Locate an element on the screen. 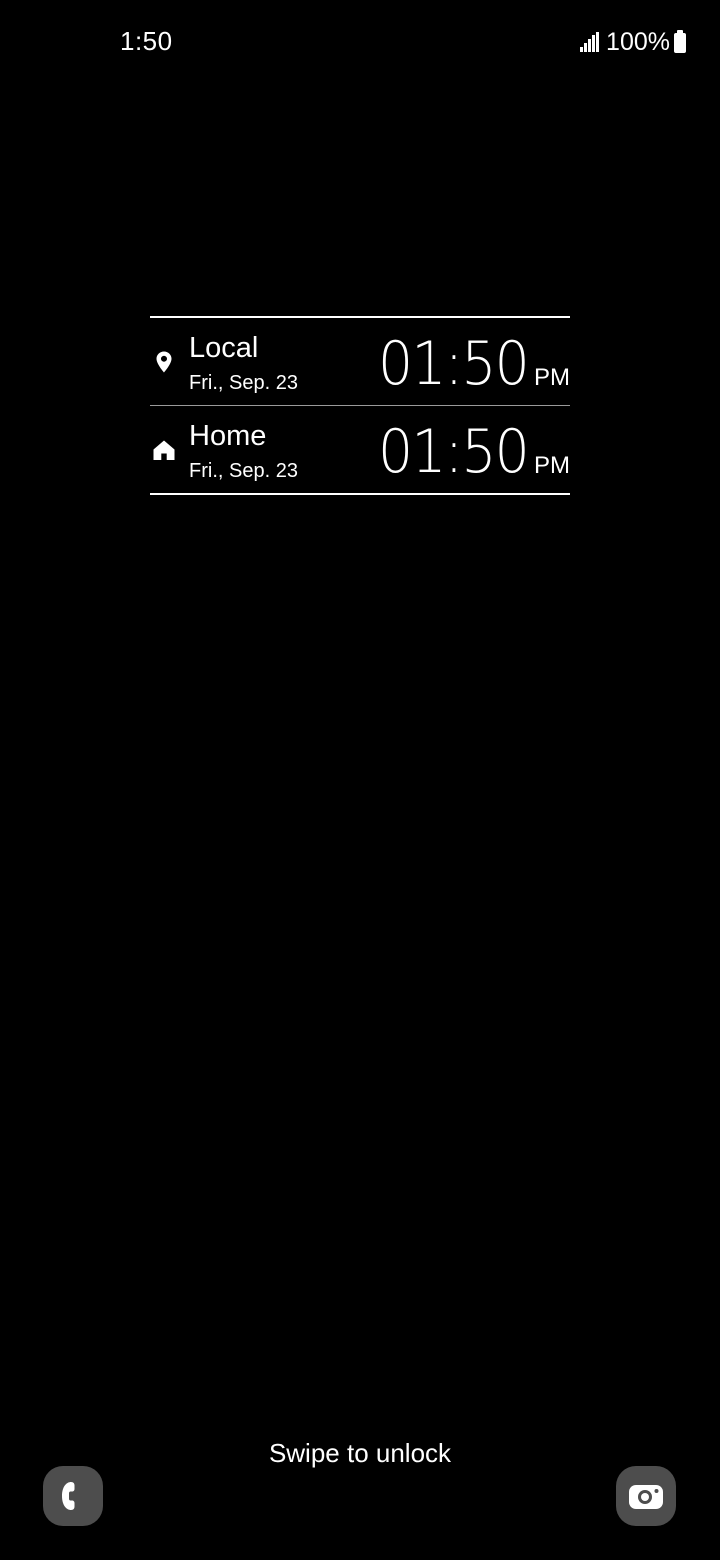 The width and height of the screenshot is (720, 1560). status-bar: 1:50 100% is located at coordinates (360, 42).